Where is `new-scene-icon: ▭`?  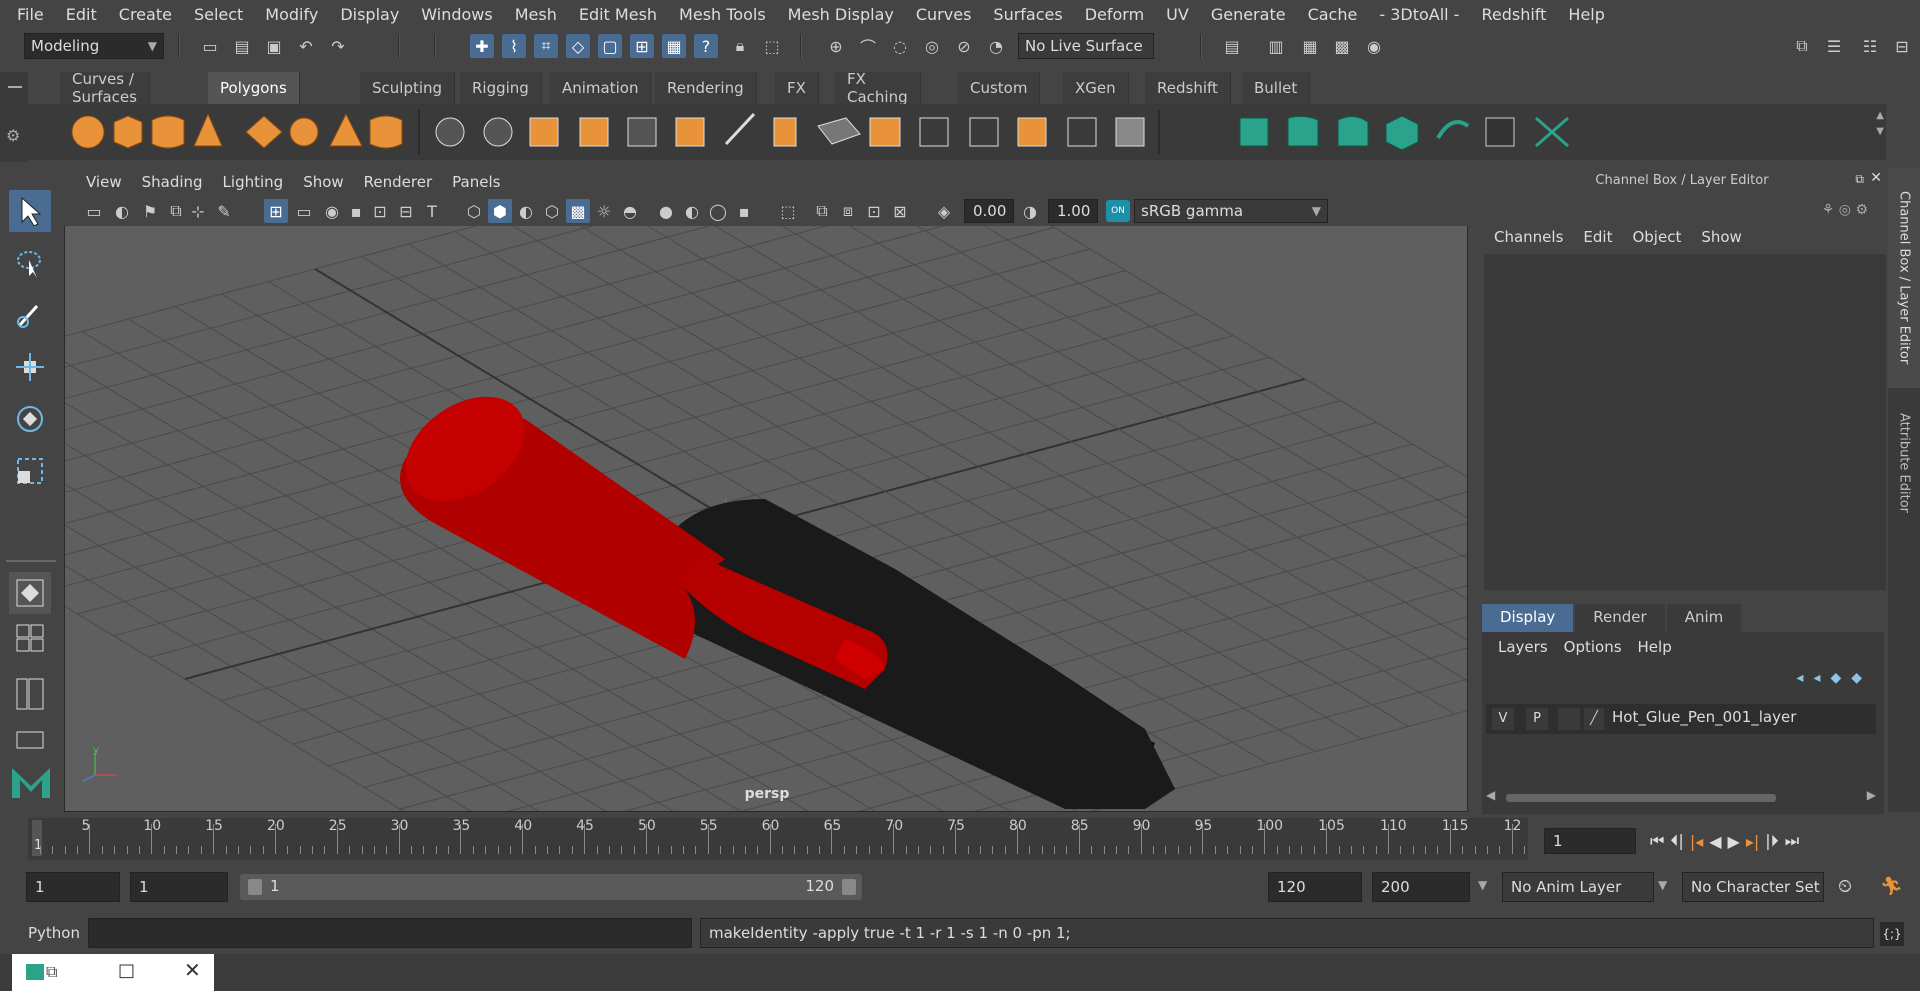
new-scene-icon: ▭ is located at coordinates (210, 46).